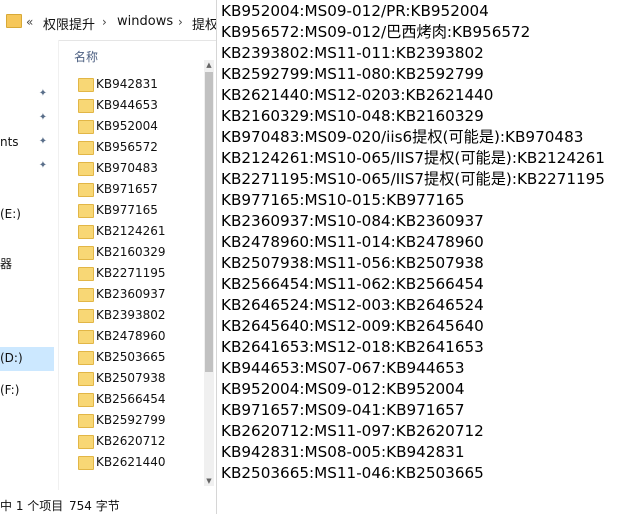  I want to click on text-line: KB952004:MS09-012:KB952004, so click(343, 389).